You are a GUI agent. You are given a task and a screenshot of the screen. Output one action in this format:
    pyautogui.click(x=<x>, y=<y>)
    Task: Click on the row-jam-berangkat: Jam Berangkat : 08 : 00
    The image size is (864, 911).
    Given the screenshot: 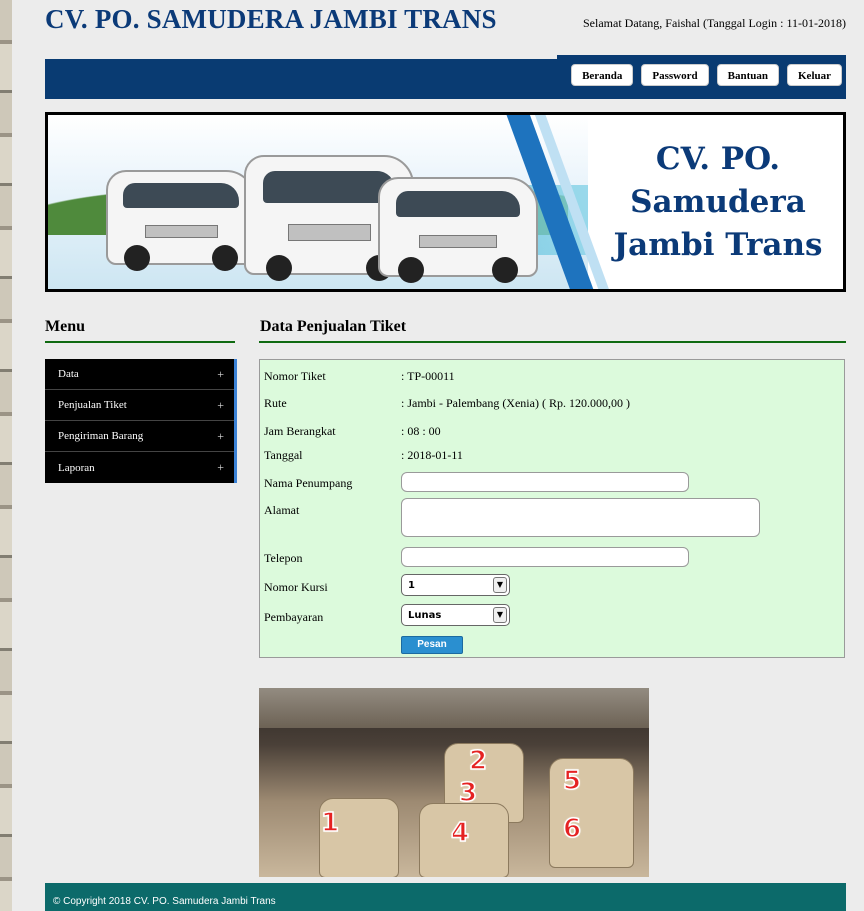 What is the action you would take?
    pyautogui.click(x=553, y=432)
    